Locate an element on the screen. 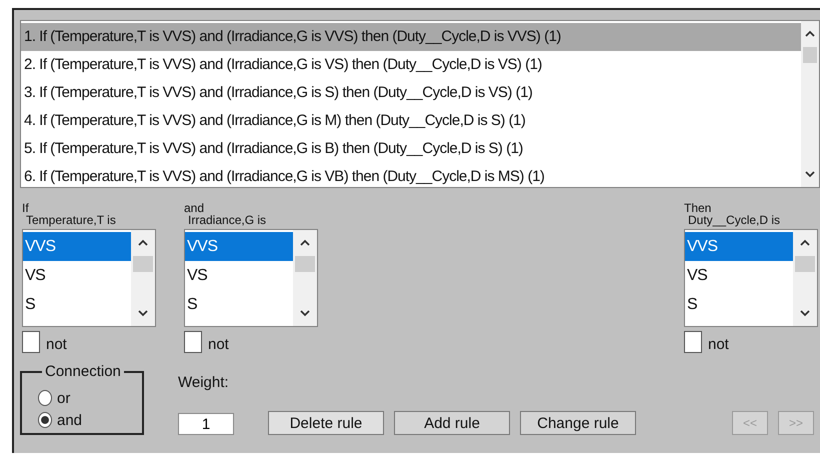 Image resolution: width=820 pixels, height=461 pixels. rule-item: 6. If (Temperature,T is VVS) and (Irradiance,G is VB) then (Duty__Cycle,D is MS) (1) is located at coordinates (411, 177).